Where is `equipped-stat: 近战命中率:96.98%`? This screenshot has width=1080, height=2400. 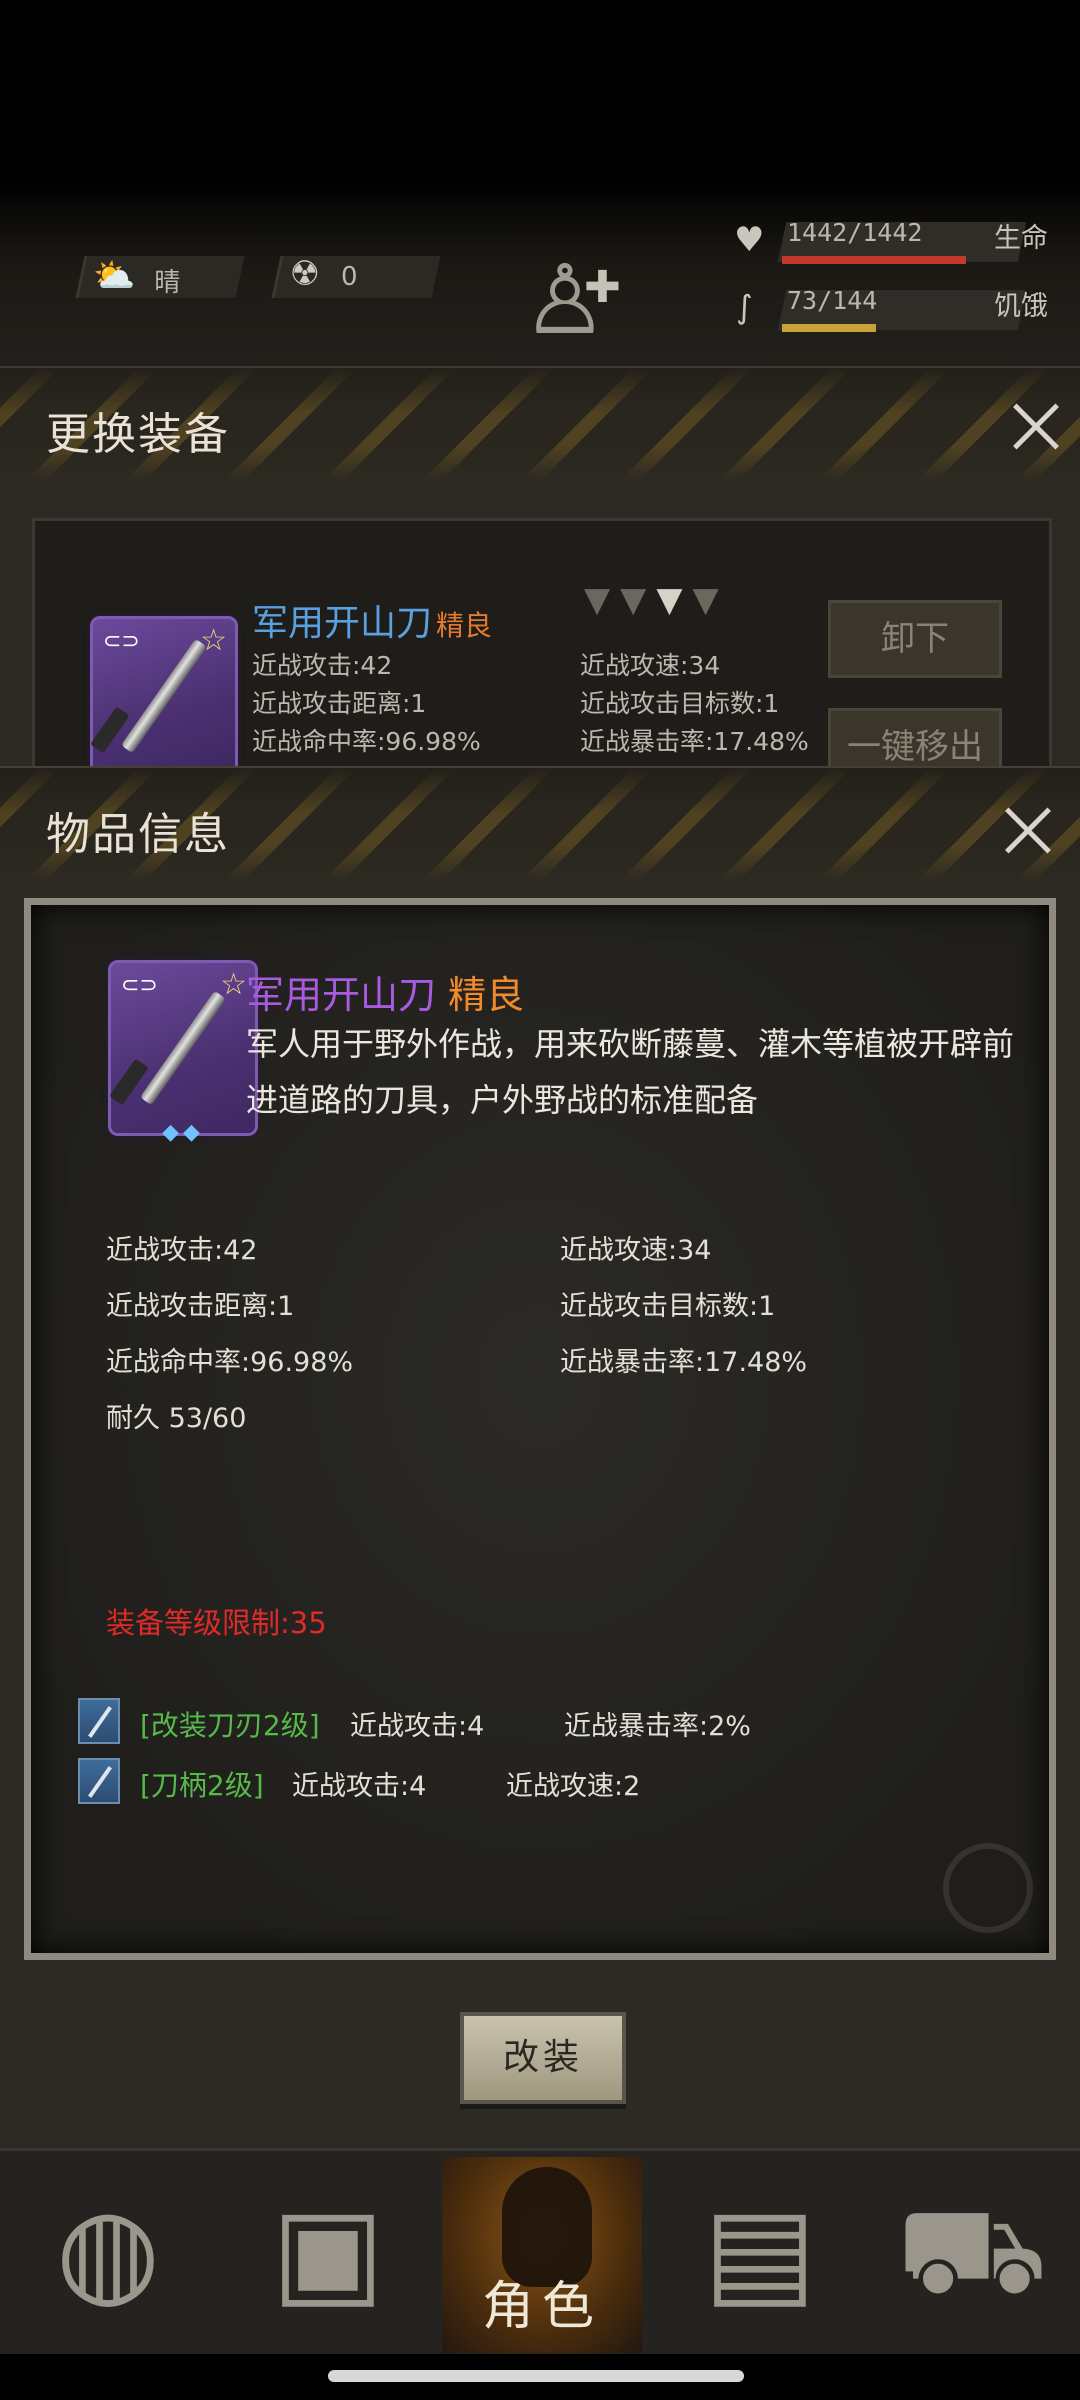 equipped-stat: 近战命中率:96.98% is located at coordinates (366, 741).